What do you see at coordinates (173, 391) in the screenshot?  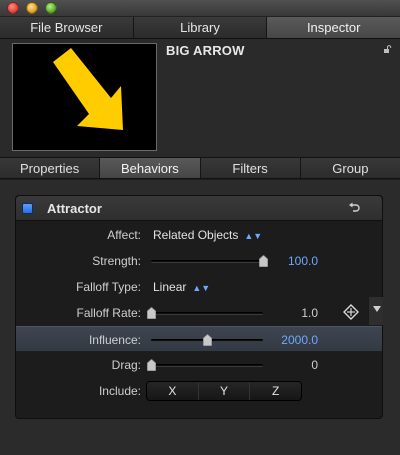 I see `include-x-button: X` at bounding box center [173, 391].